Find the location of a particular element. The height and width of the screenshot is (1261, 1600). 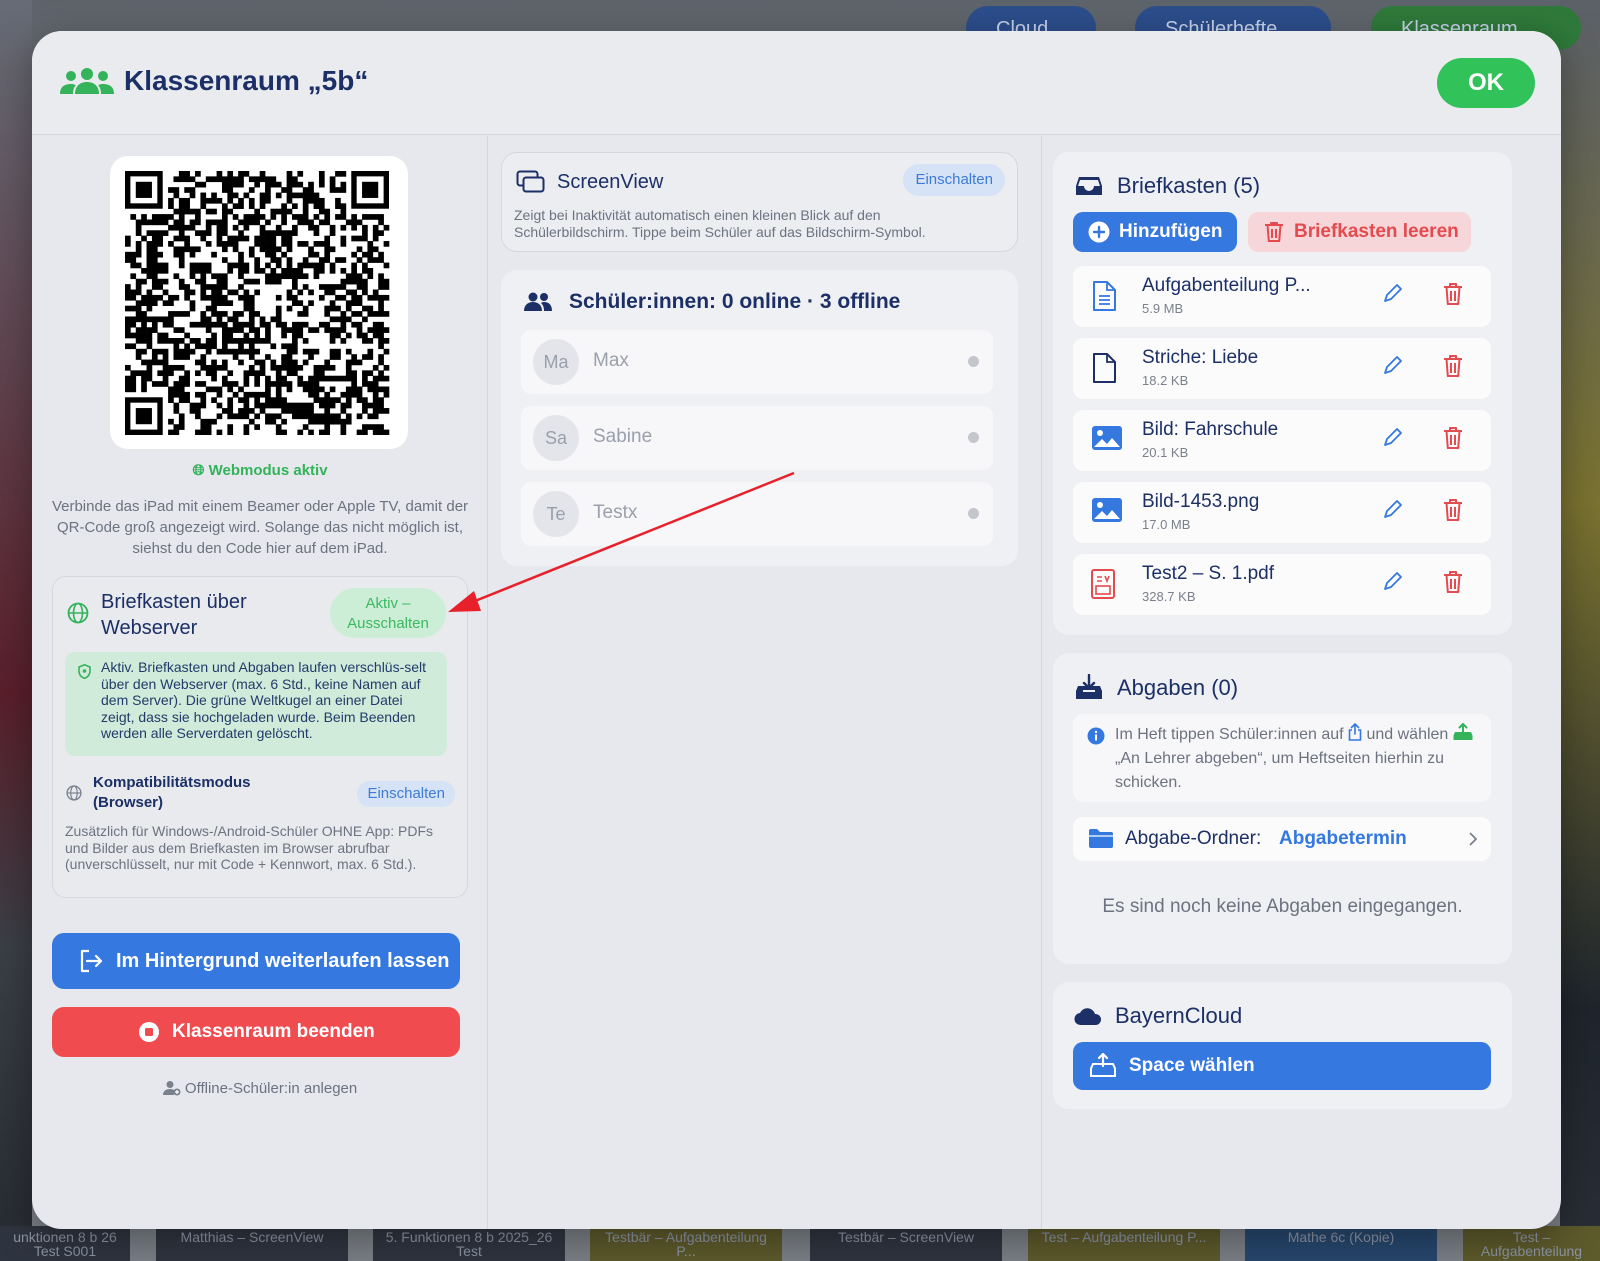

briefkasten-title: Briefkasten (5) is located at coordinates (1189, 185).